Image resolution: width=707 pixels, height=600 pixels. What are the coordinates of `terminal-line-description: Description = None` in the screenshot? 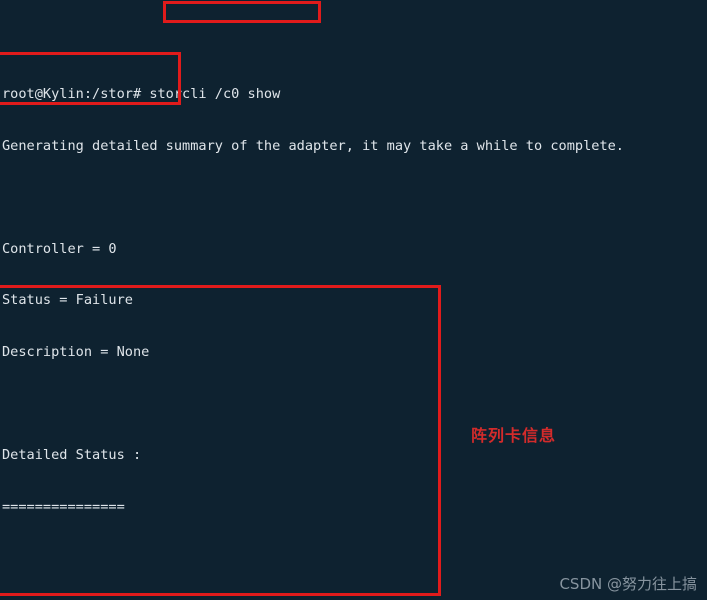 It's located at (76, 351).